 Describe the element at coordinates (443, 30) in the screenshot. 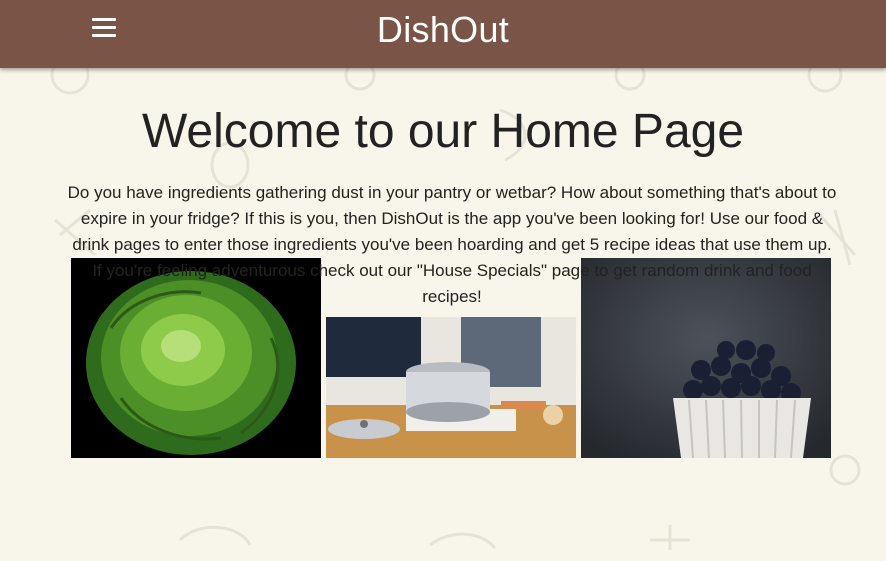

I see `brand-title: DishOut` at that location.